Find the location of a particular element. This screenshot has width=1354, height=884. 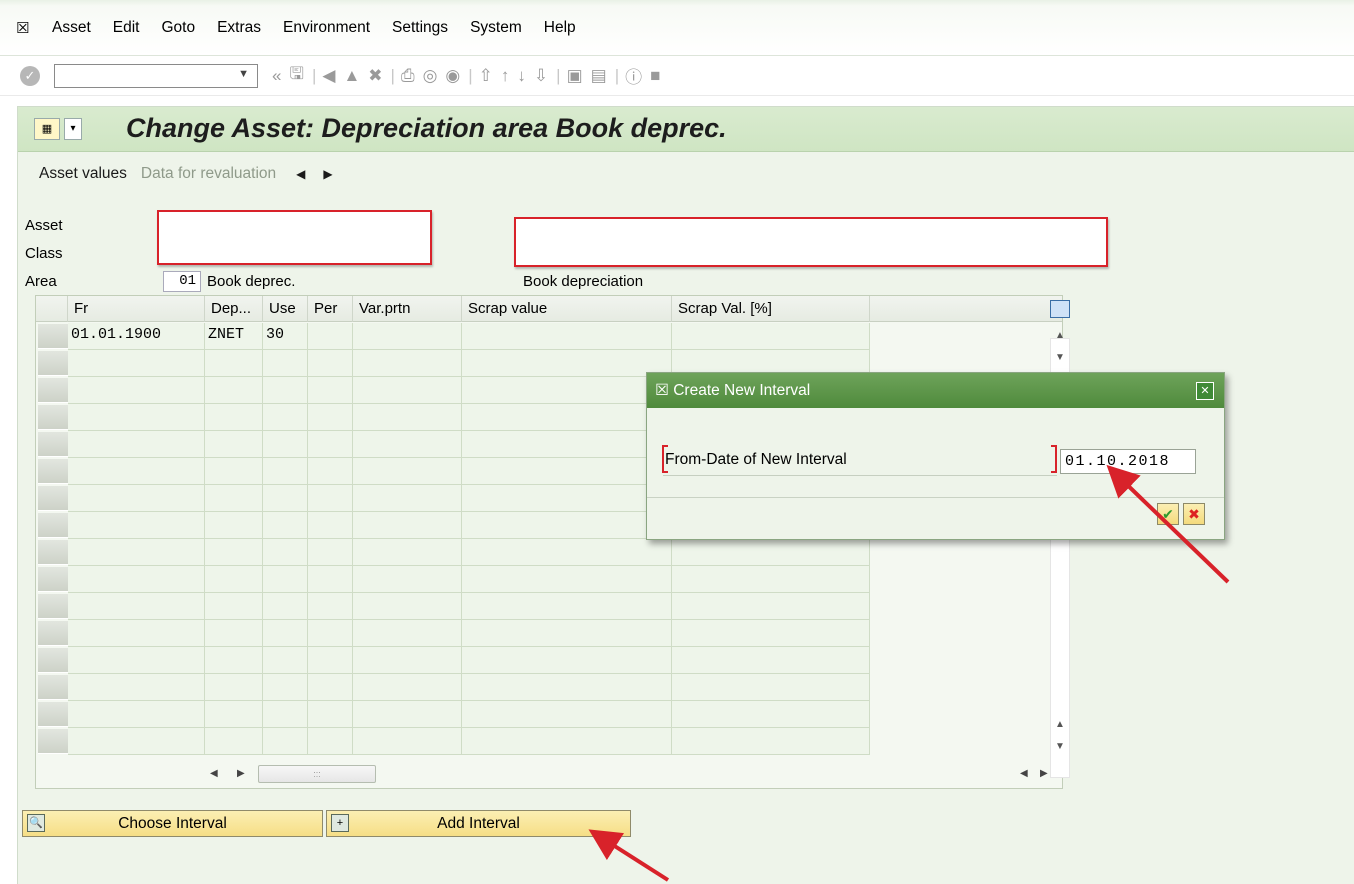

column-settings-icon is located at coordinates (1060, 309).